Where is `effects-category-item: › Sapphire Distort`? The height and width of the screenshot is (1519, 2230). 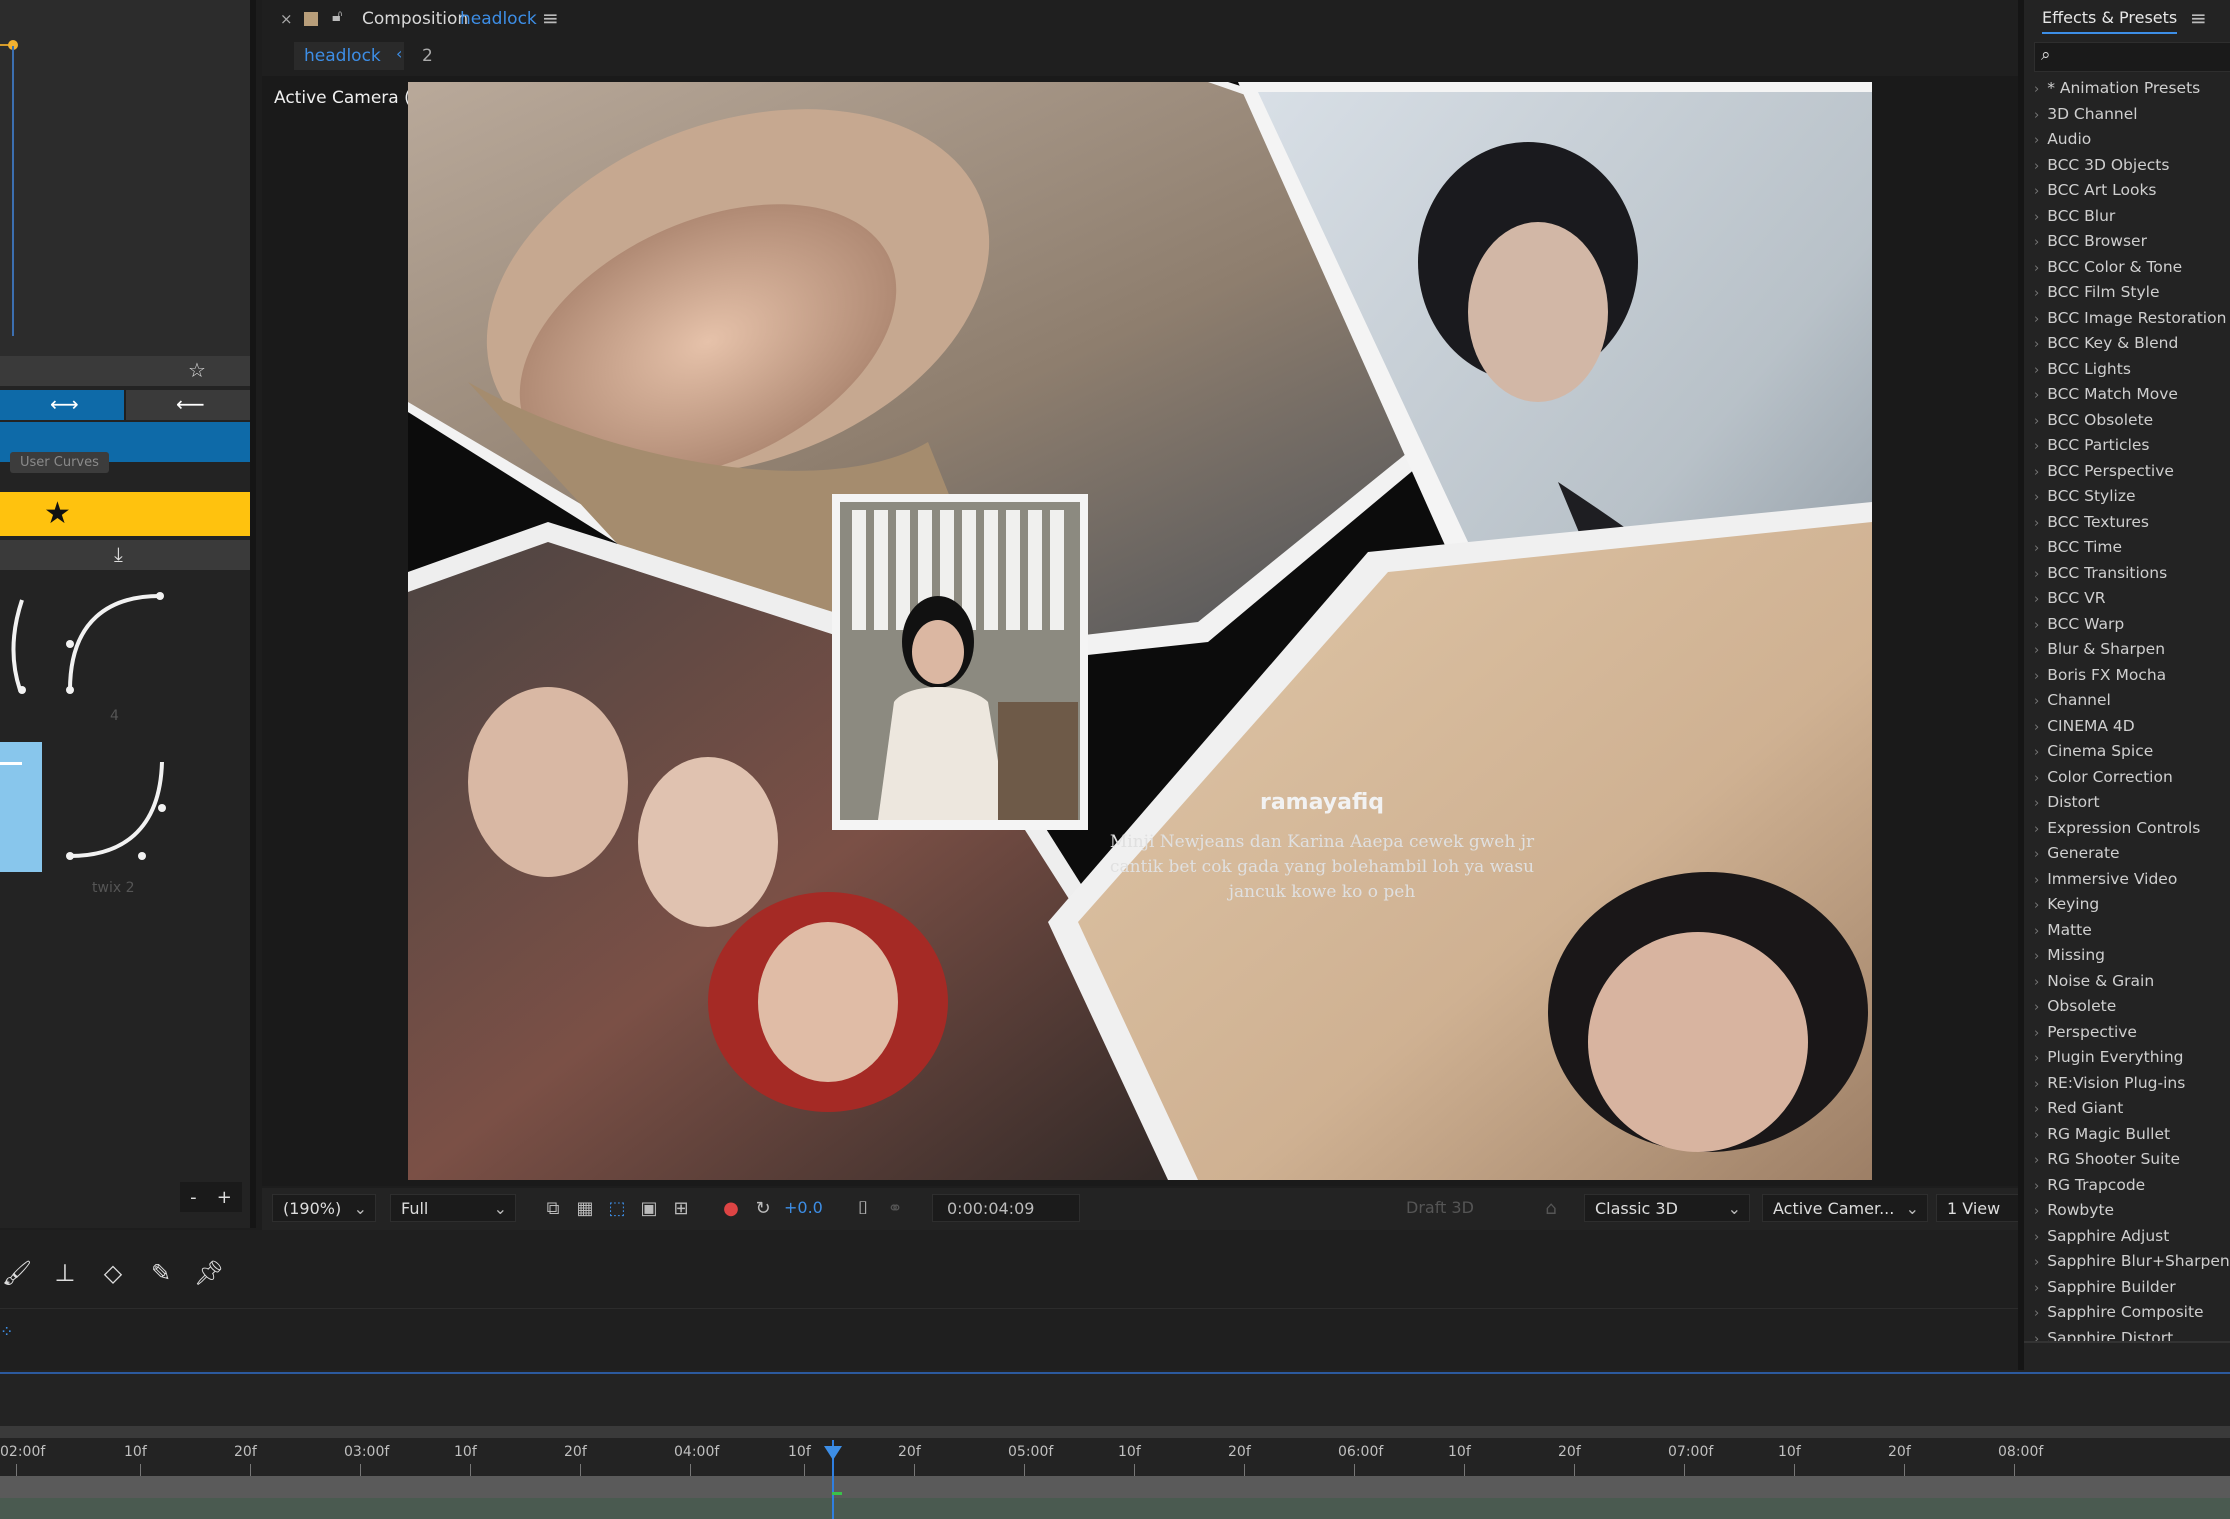
effects-category-item: › Sapphire Distort is located at coordinates (2127, 1334).